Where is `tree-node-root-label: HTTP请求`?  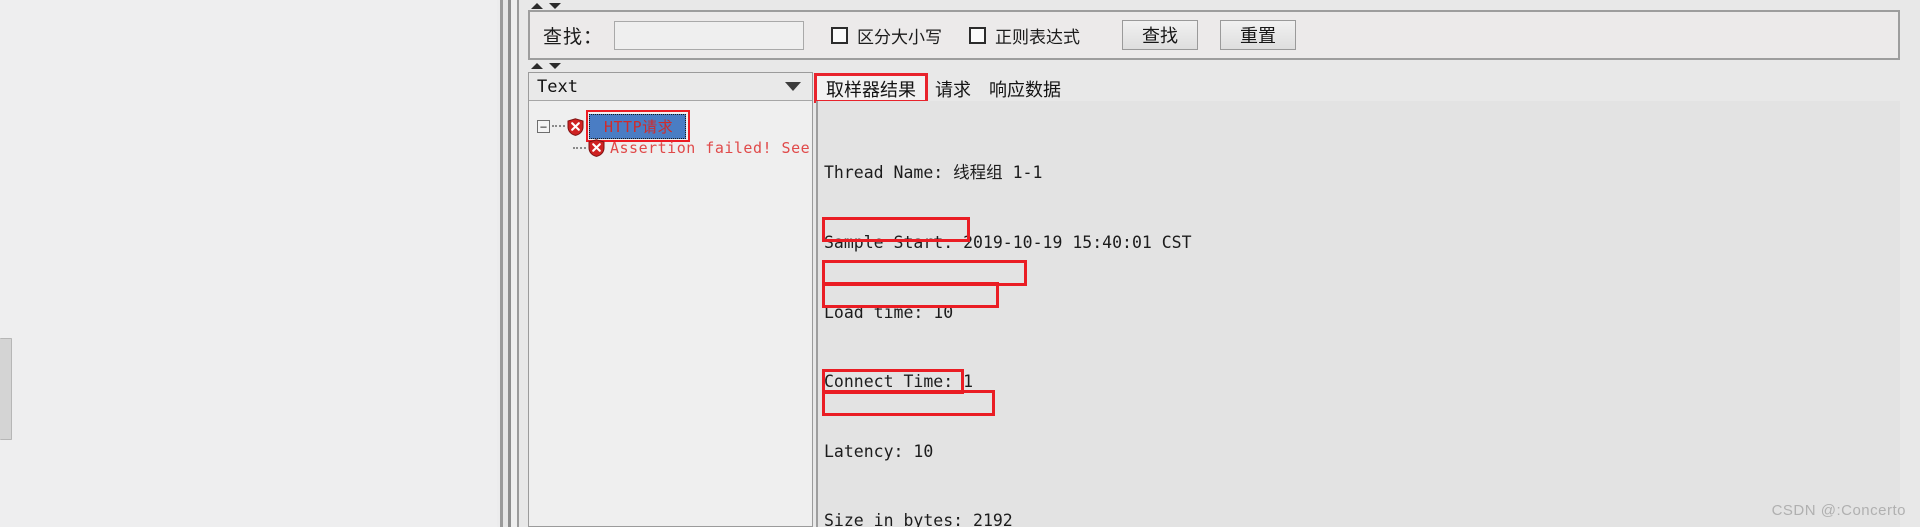
tree-node-root-label: HTTP请求 is located at coordinates (639, 127).